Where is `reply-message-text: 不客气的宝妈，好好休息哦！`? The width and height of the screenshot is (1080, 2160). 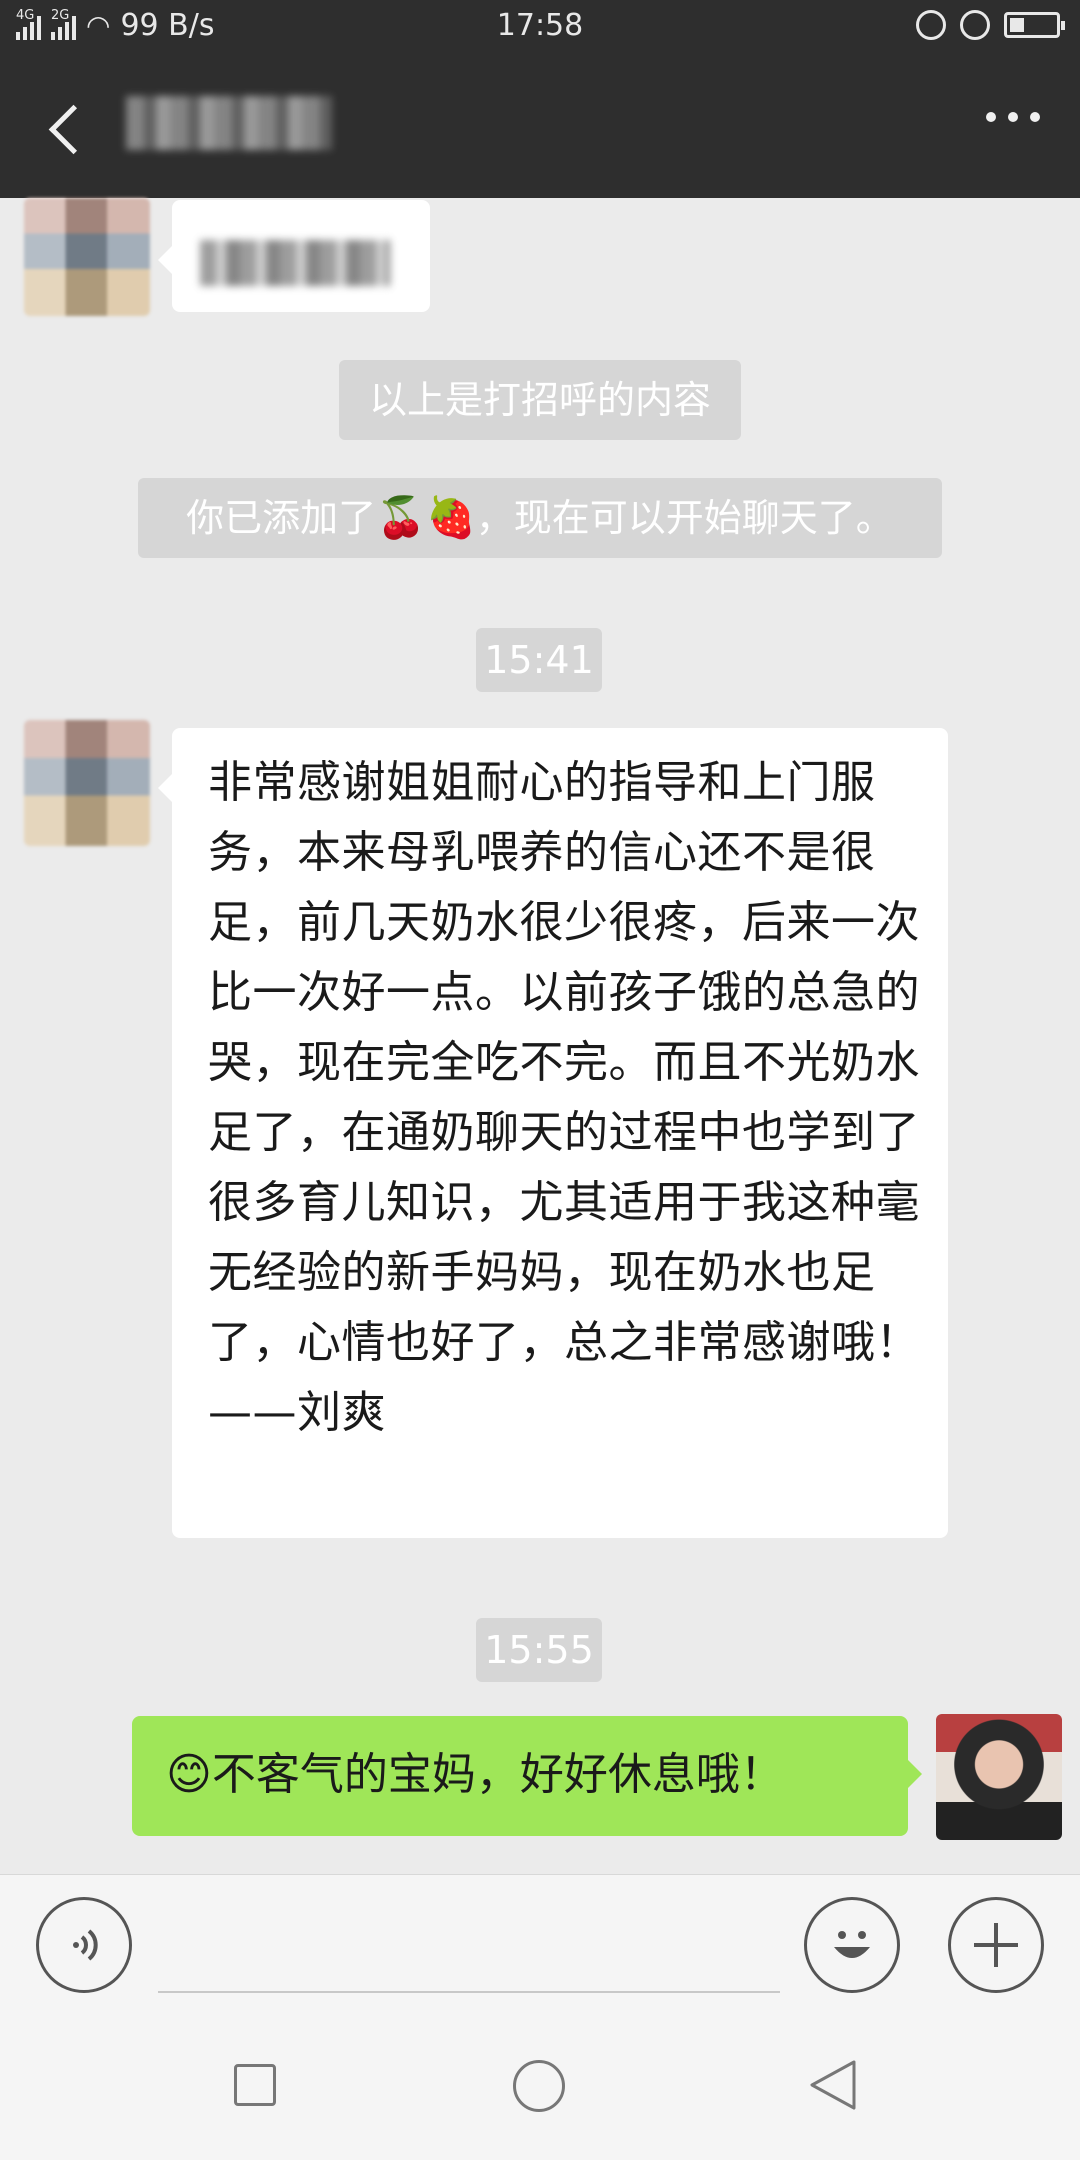 reply-message-text: 不客气的宝妈，好好休息哦！ is located at coordinates (497, 1774).